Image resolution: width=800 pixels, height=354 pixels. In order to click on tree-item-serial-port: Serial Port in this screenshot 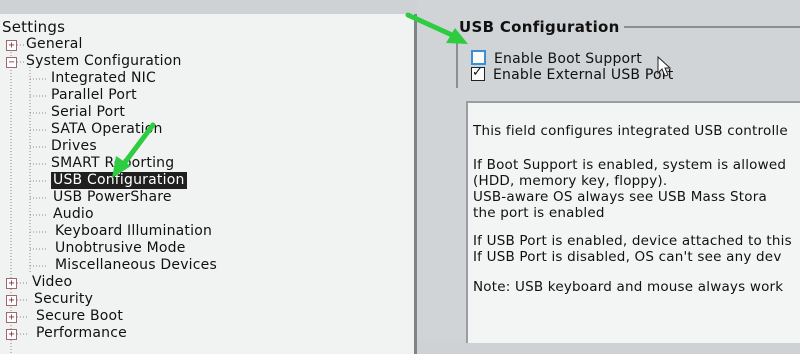, I will do `click(88, 112)`.